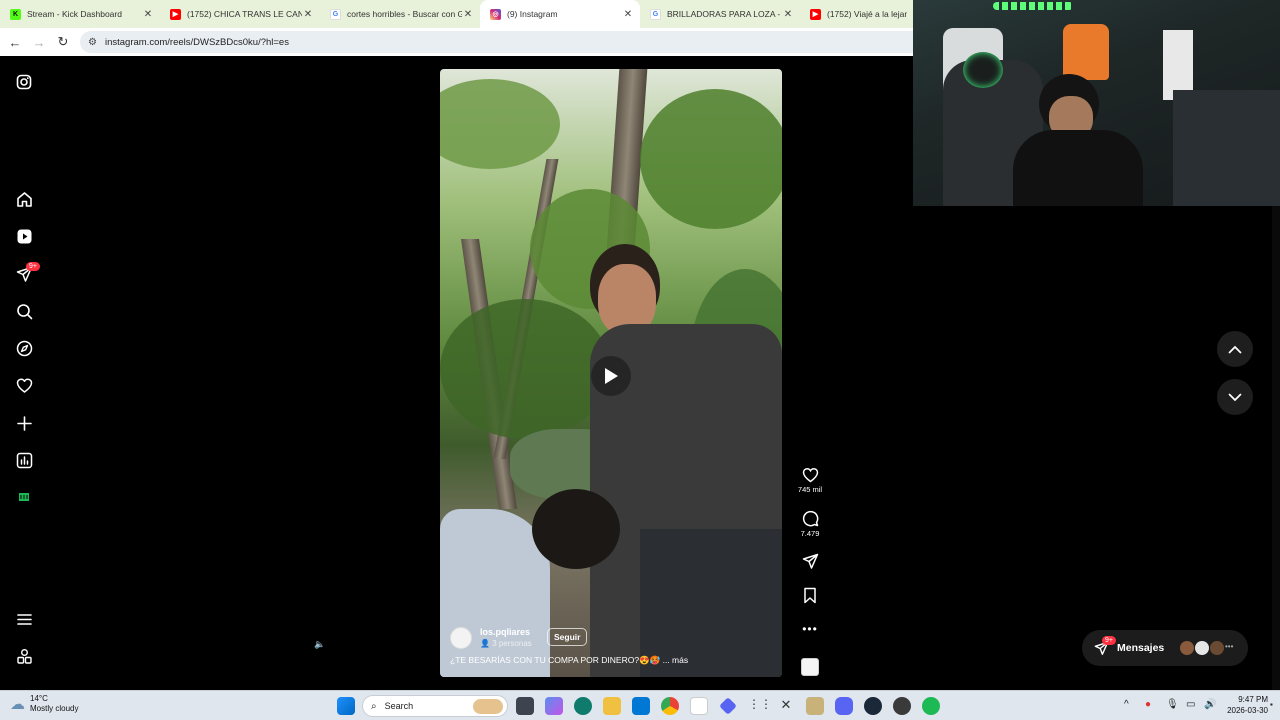  I want to click on spotify-icon, so click(931, 706).